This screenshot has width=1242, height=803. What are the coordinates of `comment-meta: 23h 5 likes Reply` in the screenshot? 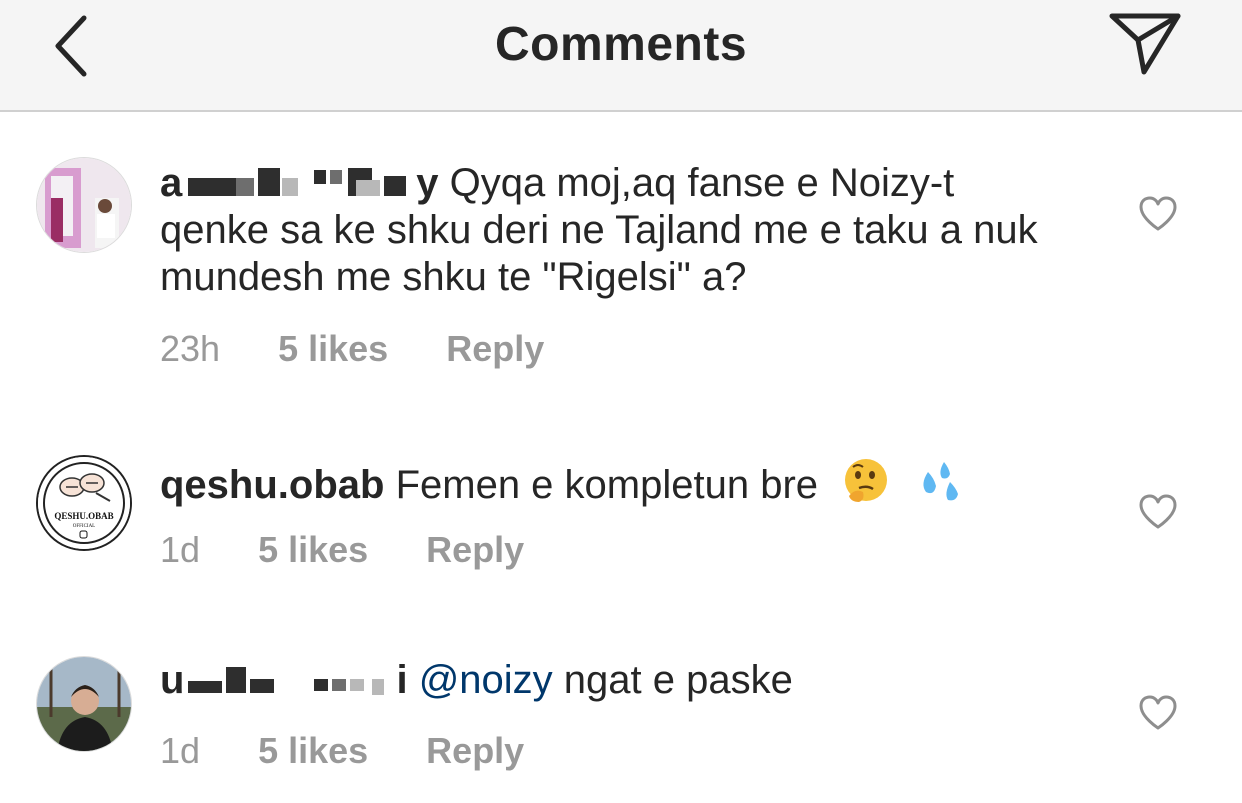 It's located at (352, 349).